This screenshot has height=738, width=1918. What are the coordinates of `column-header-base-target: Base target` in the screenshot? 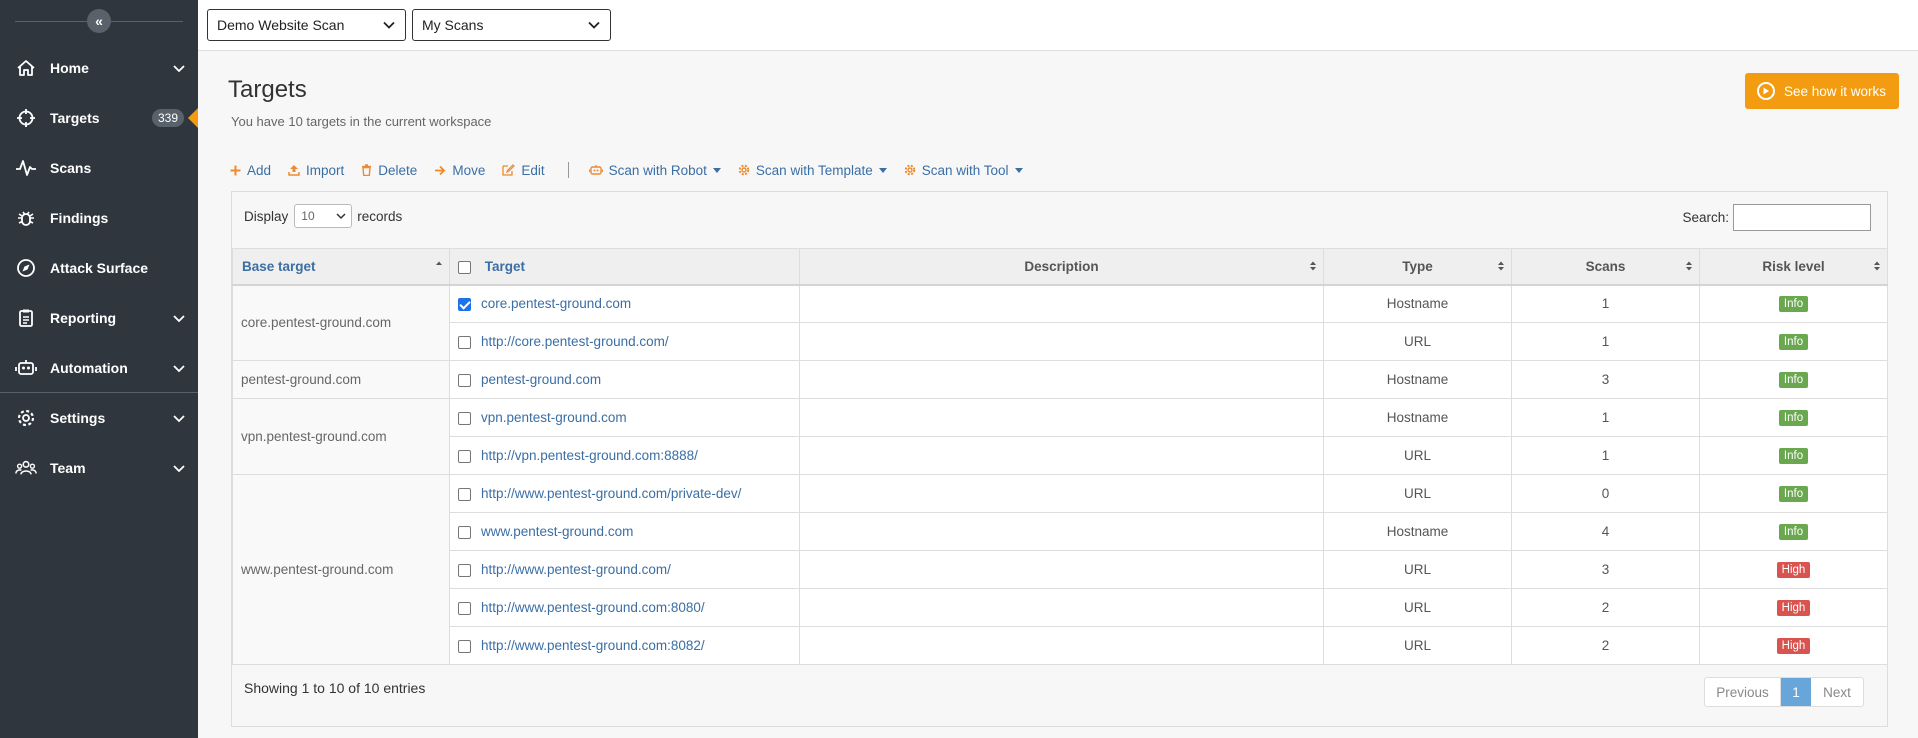 It's located at (341, 267).